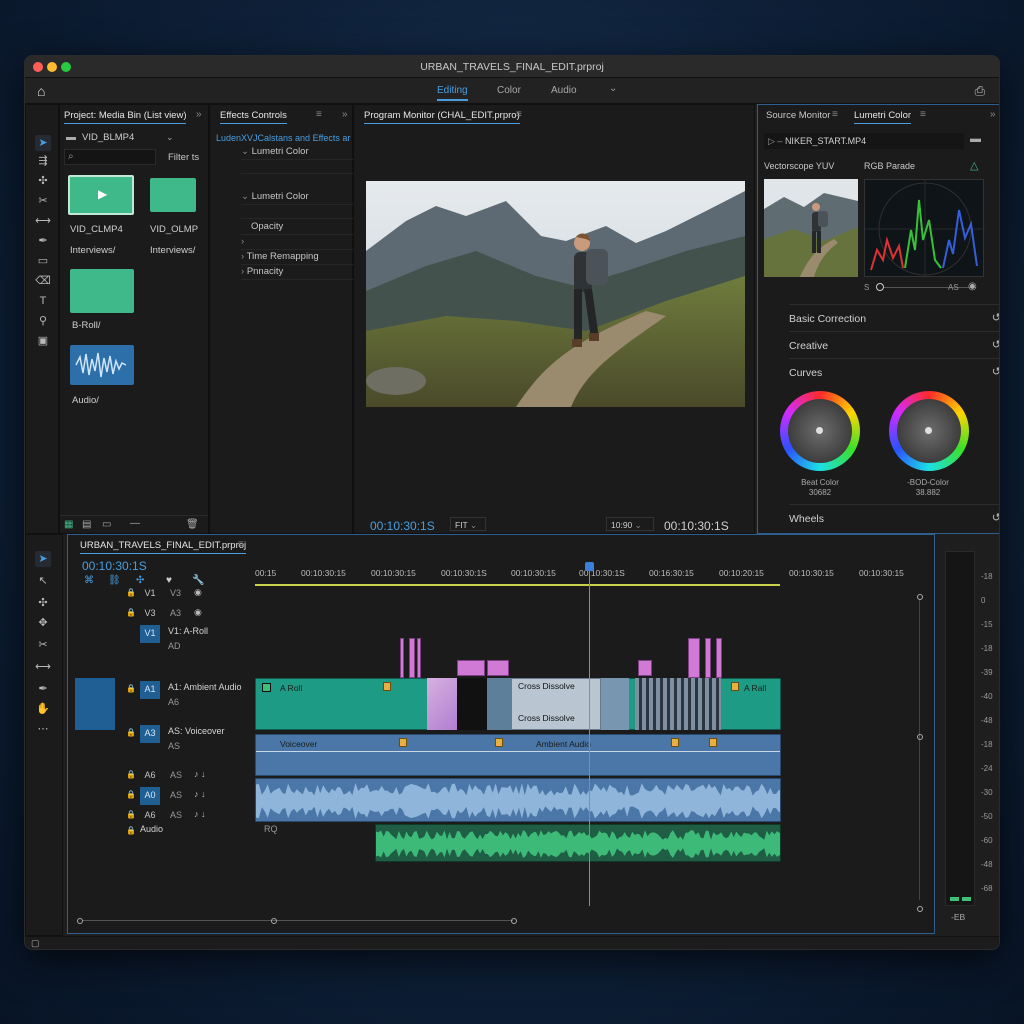 The image size is (1024, 1024). Describe the element at coordinates (43, 559) in the screenshot. I see `selection-tool-icon: ➤` at that location.